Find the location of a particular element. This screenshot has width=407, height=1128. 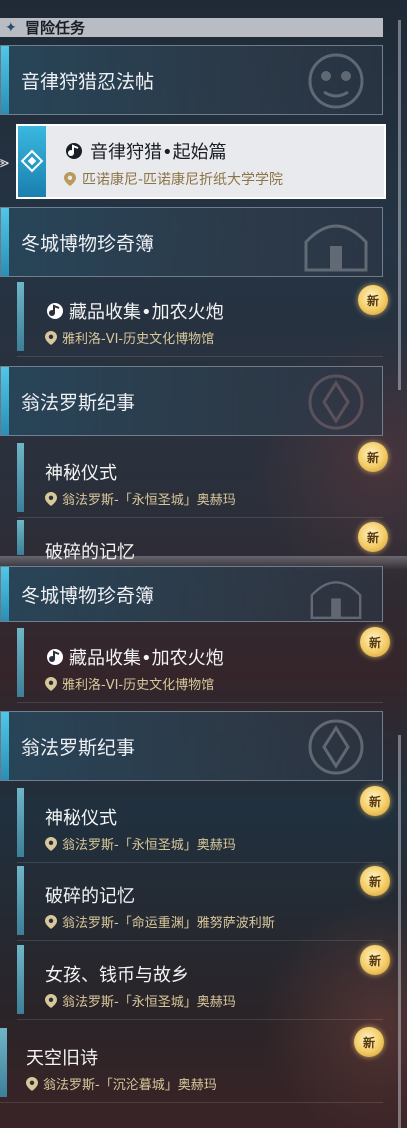

mask-emblem-icon is located at coordinates (336, 81).